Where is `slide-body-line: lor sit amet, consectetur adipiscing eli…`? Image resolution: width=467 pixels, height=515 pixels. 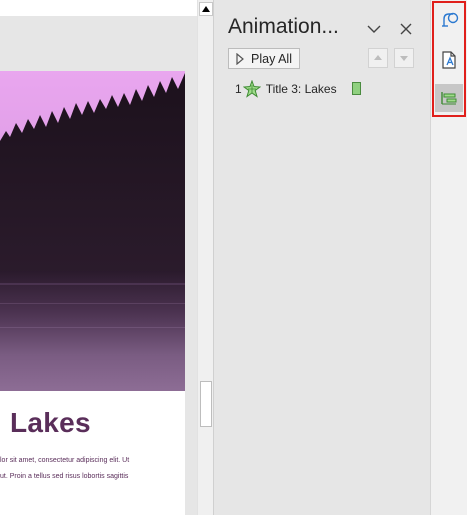 slide-body-line: lor sit amet, consectetur adipiscing eli… is located at coordinates (65, 460).